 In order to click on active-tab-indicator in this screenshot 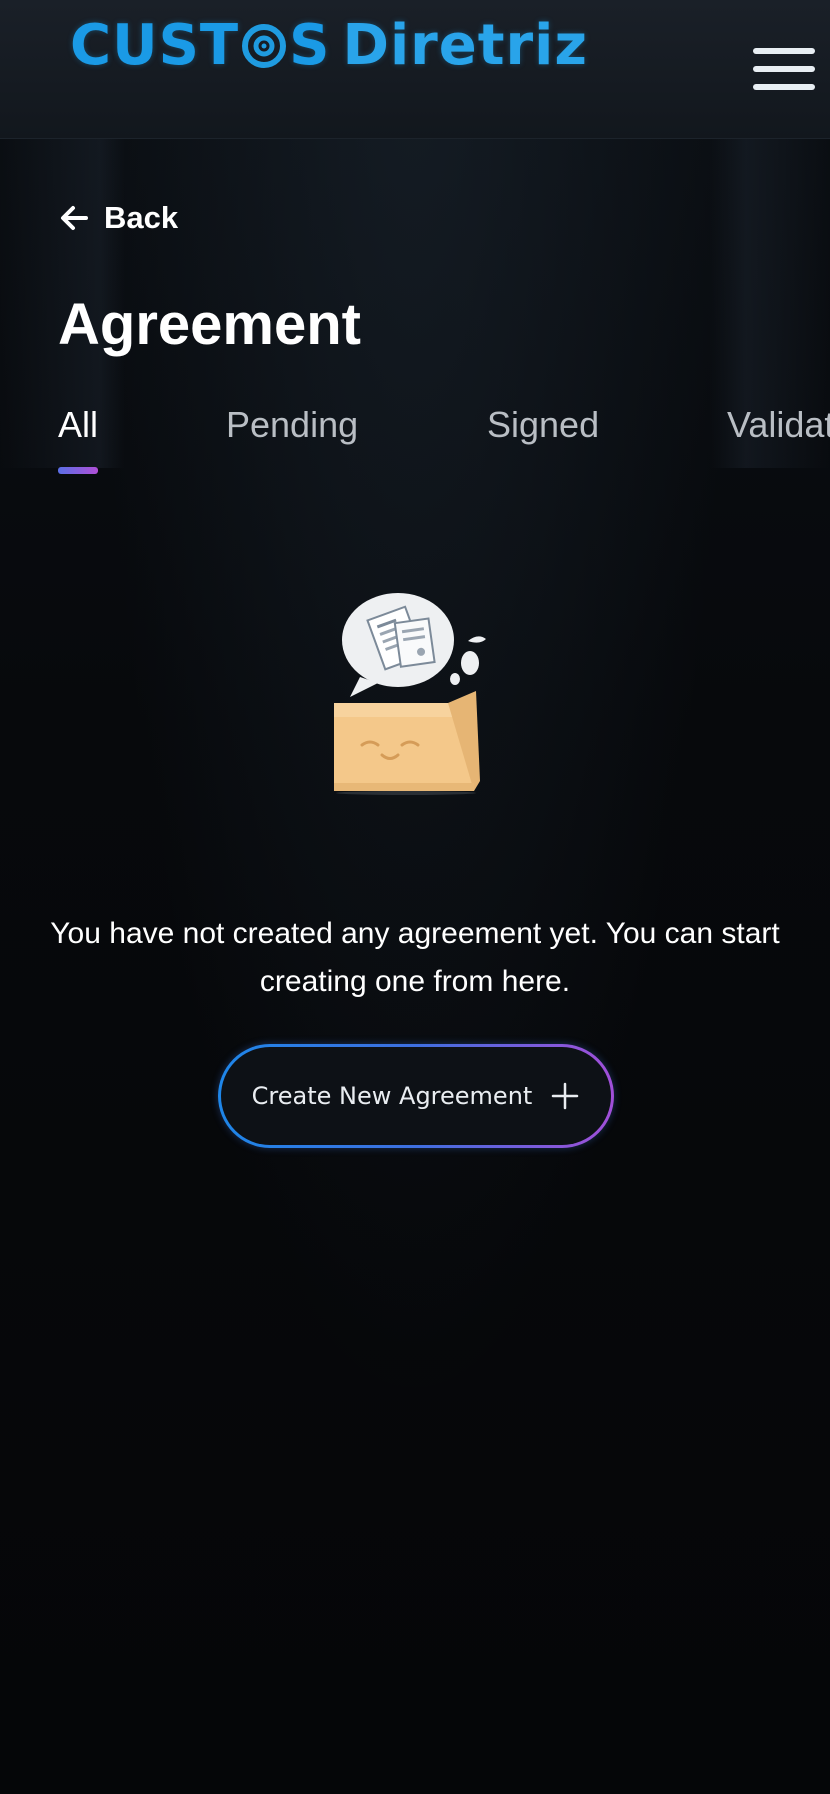, I will do `click(78, 470)`.